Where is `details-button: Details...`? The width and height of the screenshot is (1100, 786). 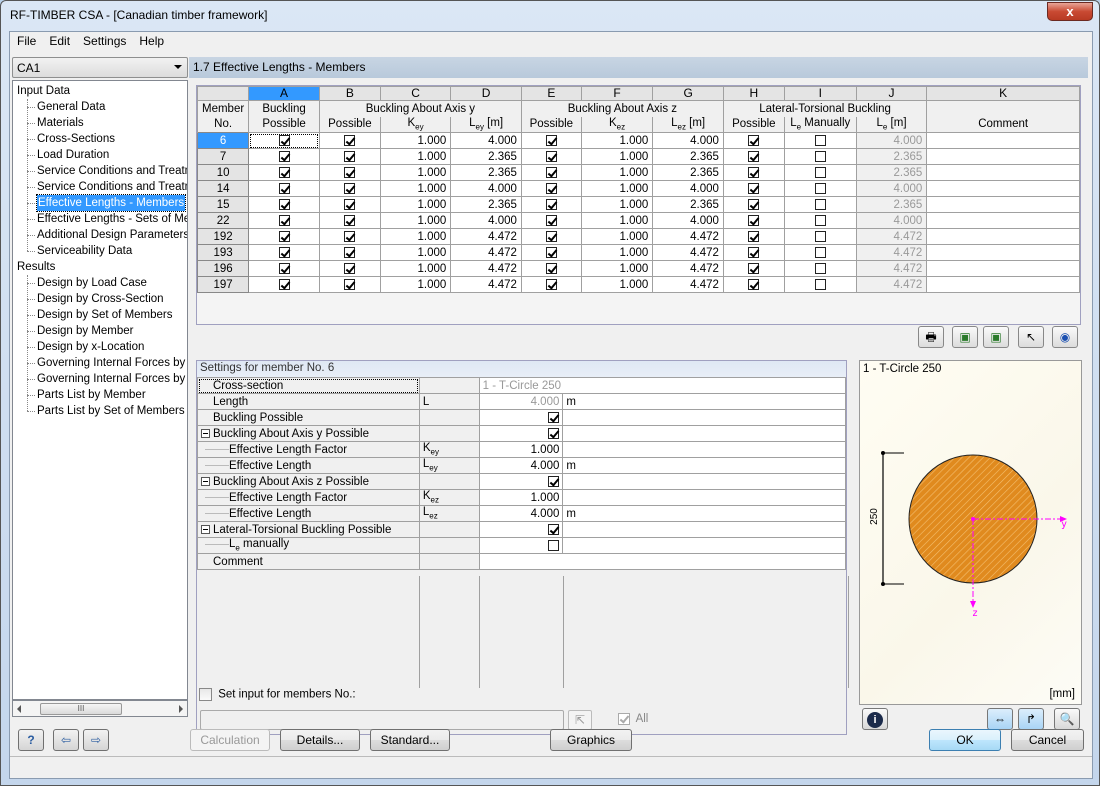
details-button: Details... is located at coordinates (320, 740).